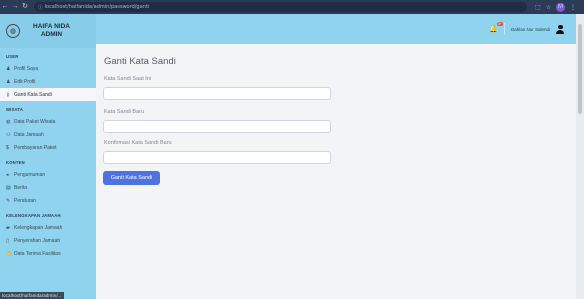  I want to click on sidebar-item-pembayaran-paket: $ Pembayaran Paket, so click(48, 147).